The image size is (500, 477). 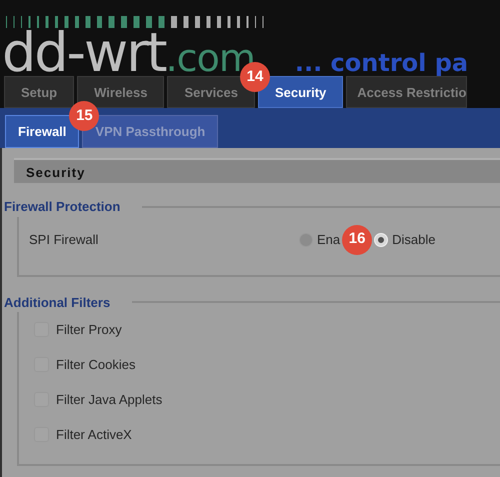 What do you see at coordinates (89, 329) in the screenshot?
I see `checkbox-label: Filter Proxy` at bounding box center [89, 329].